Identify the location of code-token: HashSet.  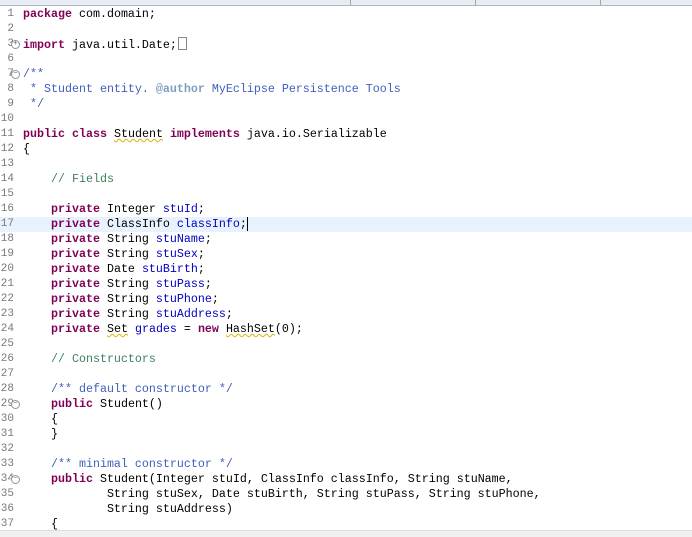
(250, 329).